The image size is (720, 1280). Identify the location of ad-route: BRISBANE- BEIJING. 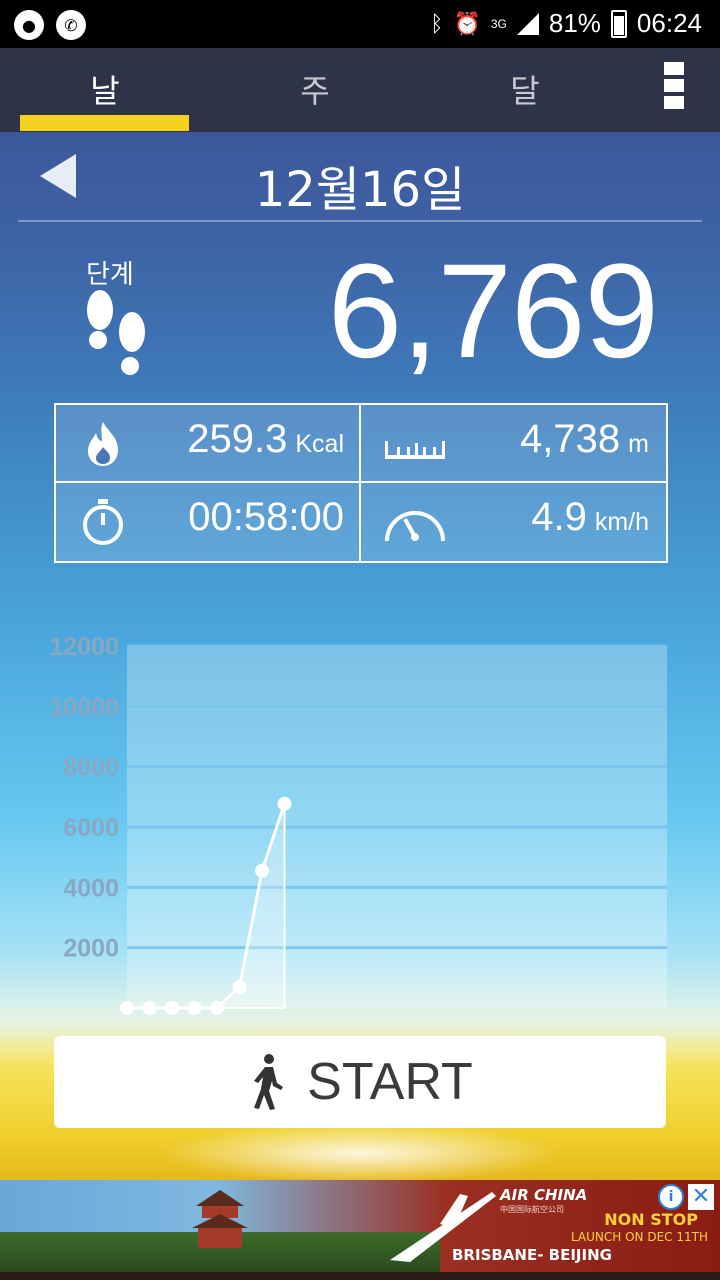
(532, 1255).